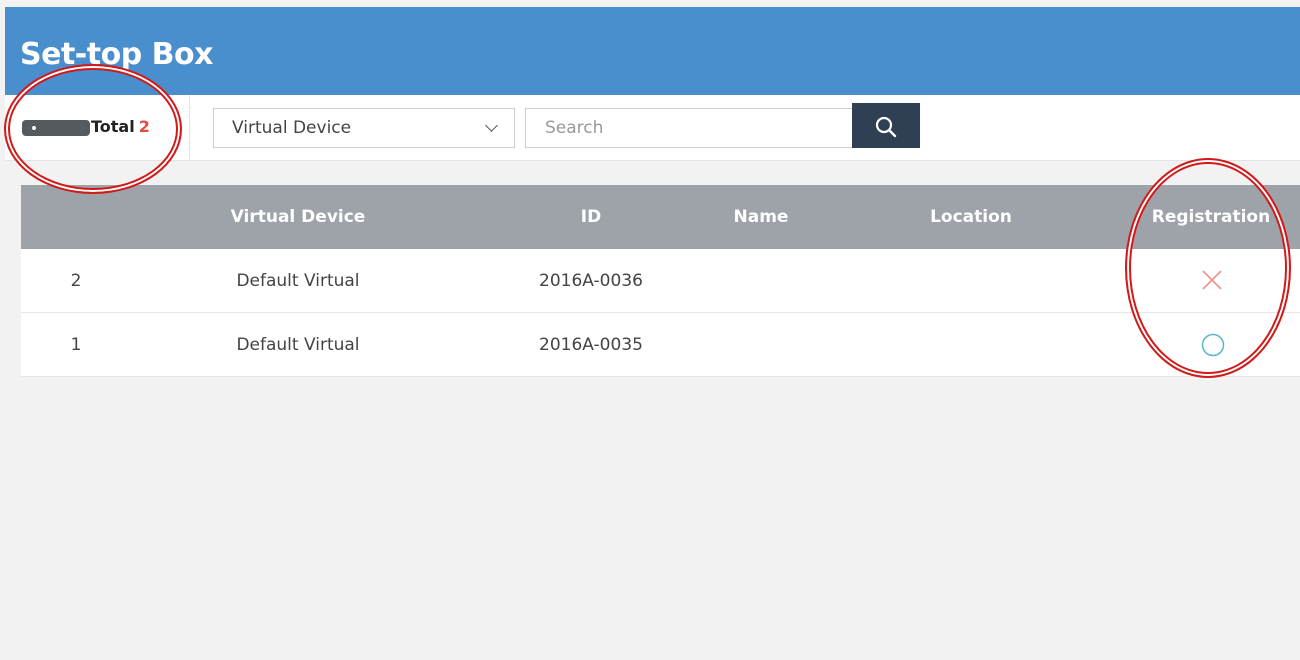 This screenshot has height=660, width=1300. I want to click on col-header-name: Name, so click(761, 217).